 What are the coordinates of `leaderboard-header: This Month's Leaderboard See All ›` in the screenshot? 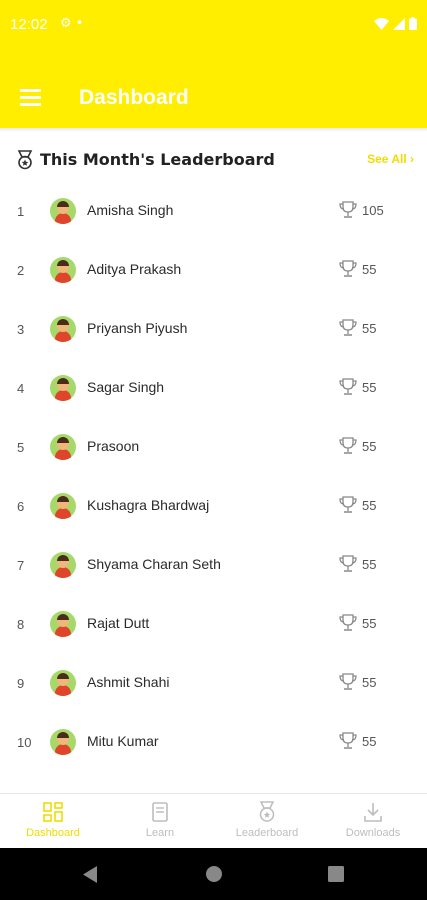 It's located at (213, 159).